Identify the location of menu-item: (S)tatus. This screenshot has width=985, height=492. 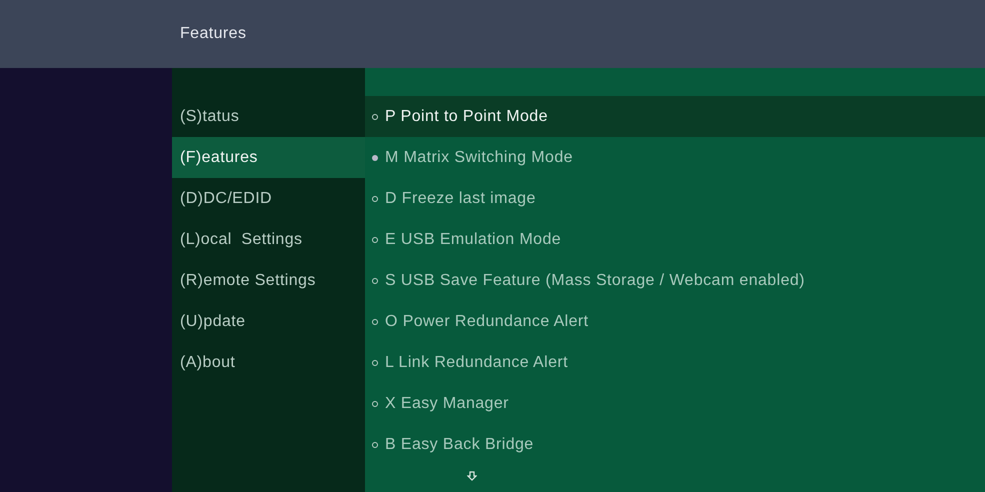
(268, 116).